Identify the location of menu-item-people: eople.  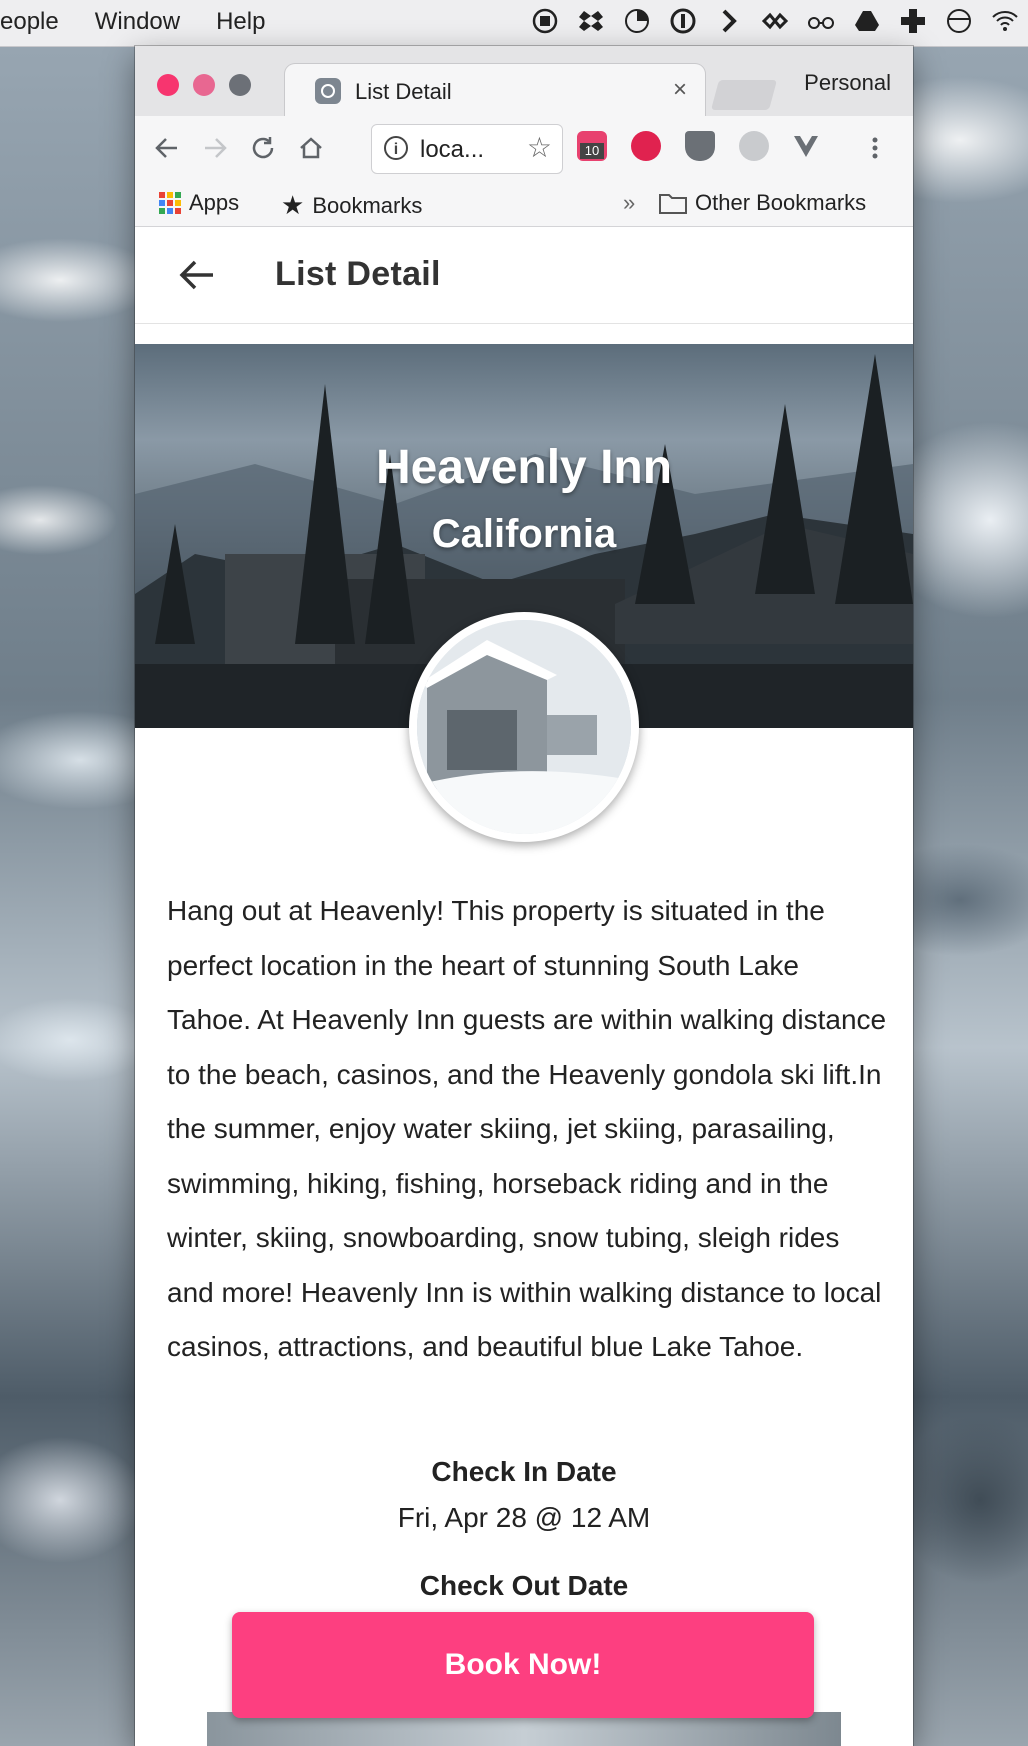
(29, 22).